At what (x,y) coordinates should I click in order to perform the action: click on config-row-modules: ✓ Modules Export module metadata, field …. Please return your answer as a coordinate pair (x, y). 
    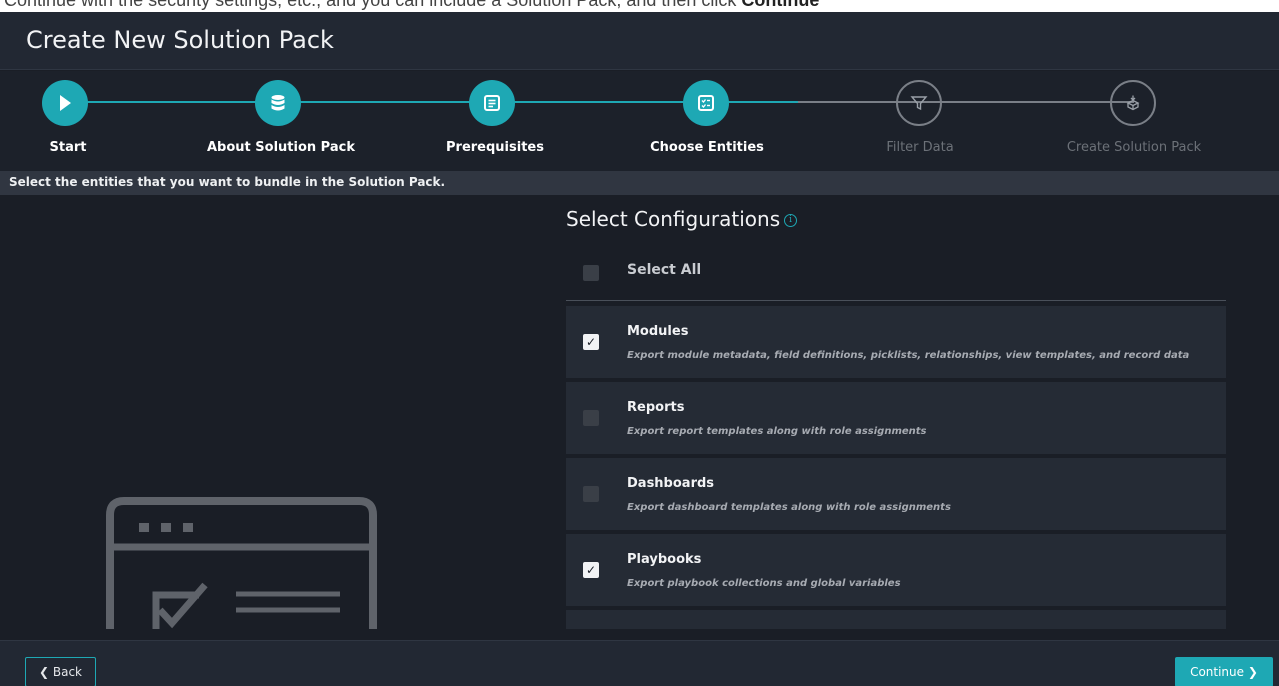
    Looking at the image, I should click on (896, 342).